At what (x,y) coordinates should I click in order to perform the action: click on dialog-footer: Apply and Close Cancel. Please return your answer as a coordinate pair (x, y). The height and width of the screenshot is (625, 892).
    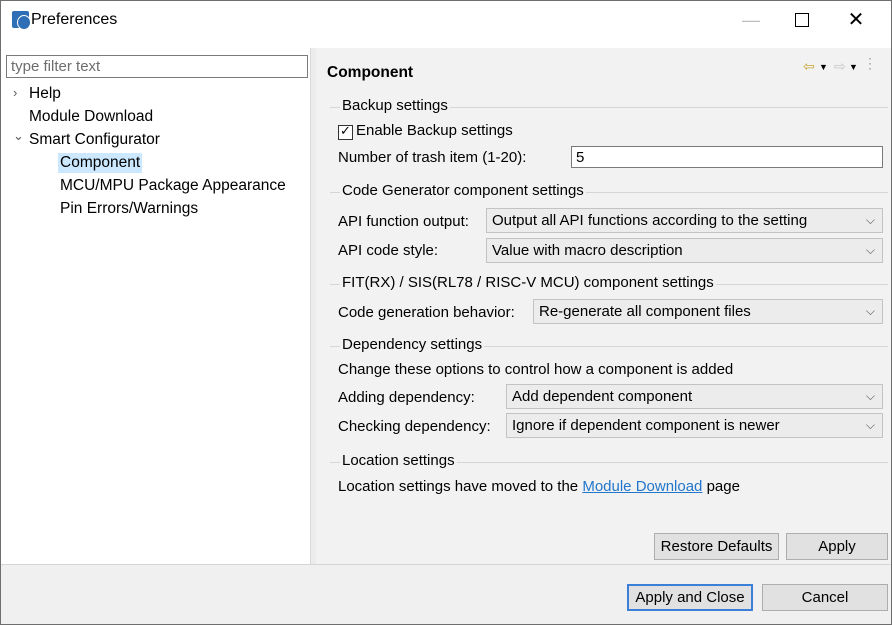
    Looking at the image, I should click on (446, 594).